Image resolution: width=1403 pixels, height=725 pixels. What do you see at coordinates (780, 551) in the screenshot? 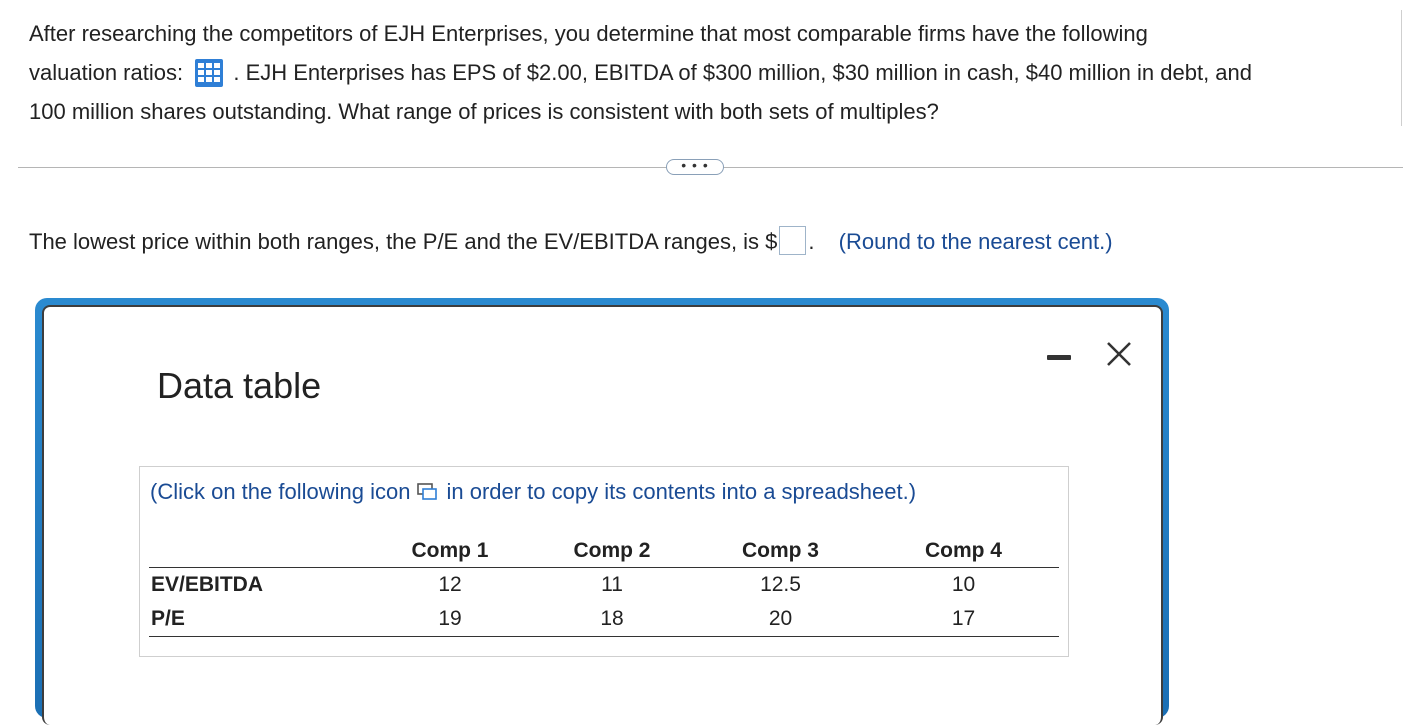
I see `header-comp-3: Comp 3` at bounding box center [780, 551].